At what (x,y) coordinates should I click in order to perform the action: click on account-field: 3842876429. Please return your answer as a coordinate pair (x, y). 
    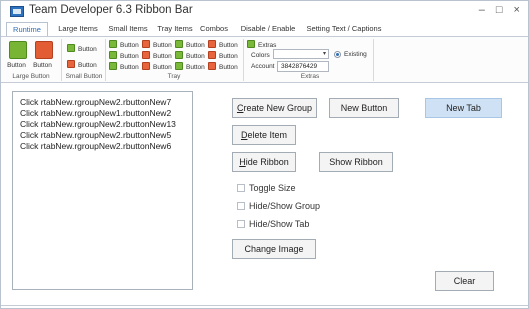
    Looking at the image, I should click on (303, 66).